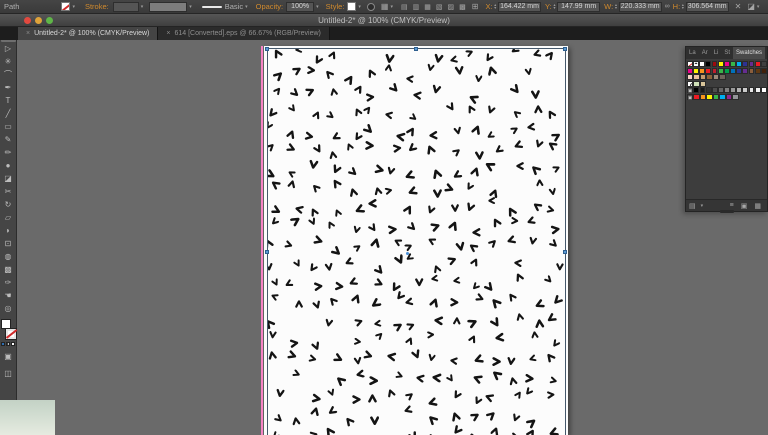 The width and height of the screenshot is (768, 435). I want to click on brush-label: Basic, so click(234, 6).